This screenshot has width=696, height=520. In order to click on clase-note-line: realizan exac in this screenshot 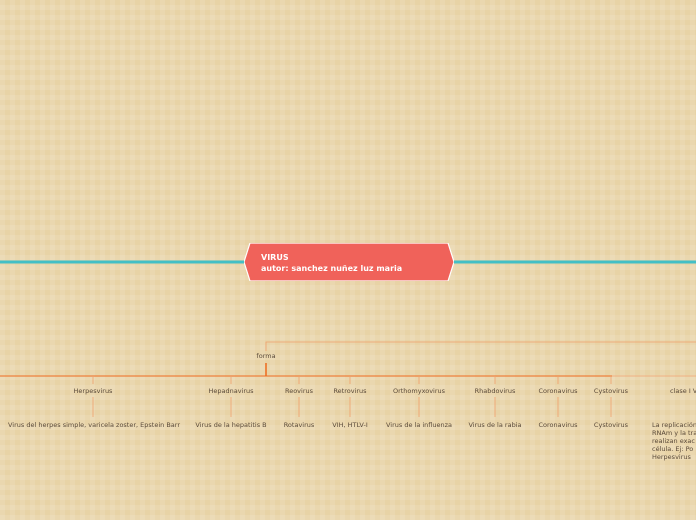, I will do `click(673, 441)`.